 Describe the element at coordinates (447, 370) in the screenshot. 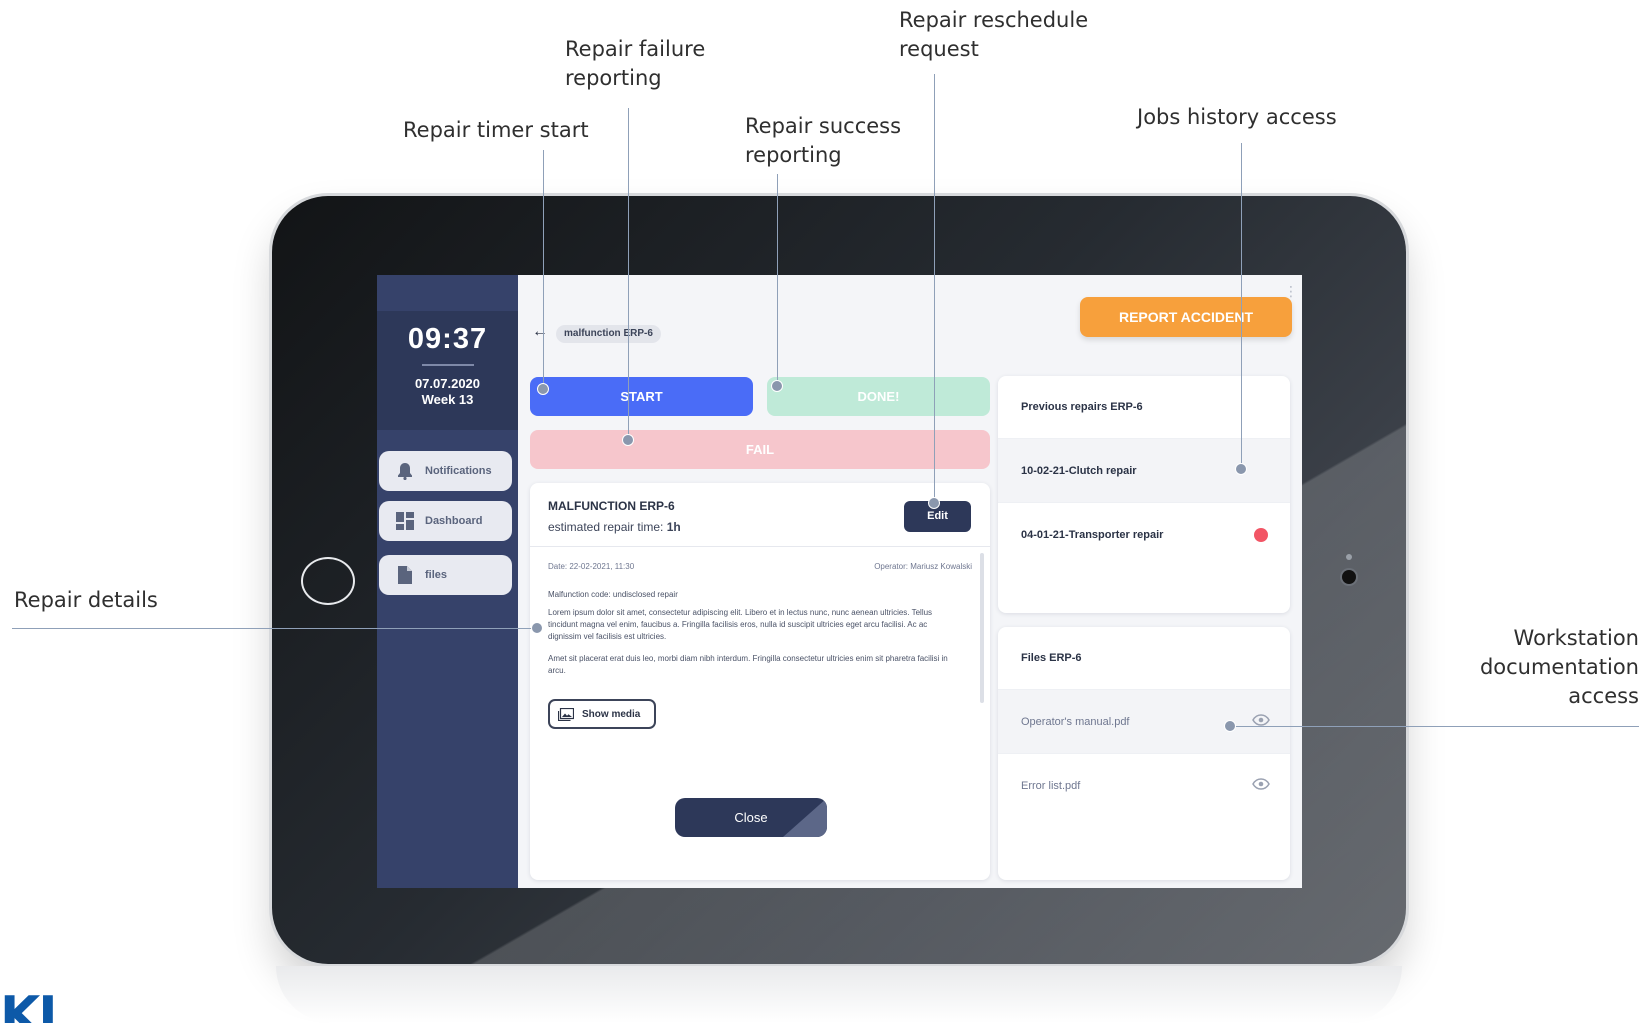

I see `clock-panel: 09:37 07.07.2020 Week 13` at that location.